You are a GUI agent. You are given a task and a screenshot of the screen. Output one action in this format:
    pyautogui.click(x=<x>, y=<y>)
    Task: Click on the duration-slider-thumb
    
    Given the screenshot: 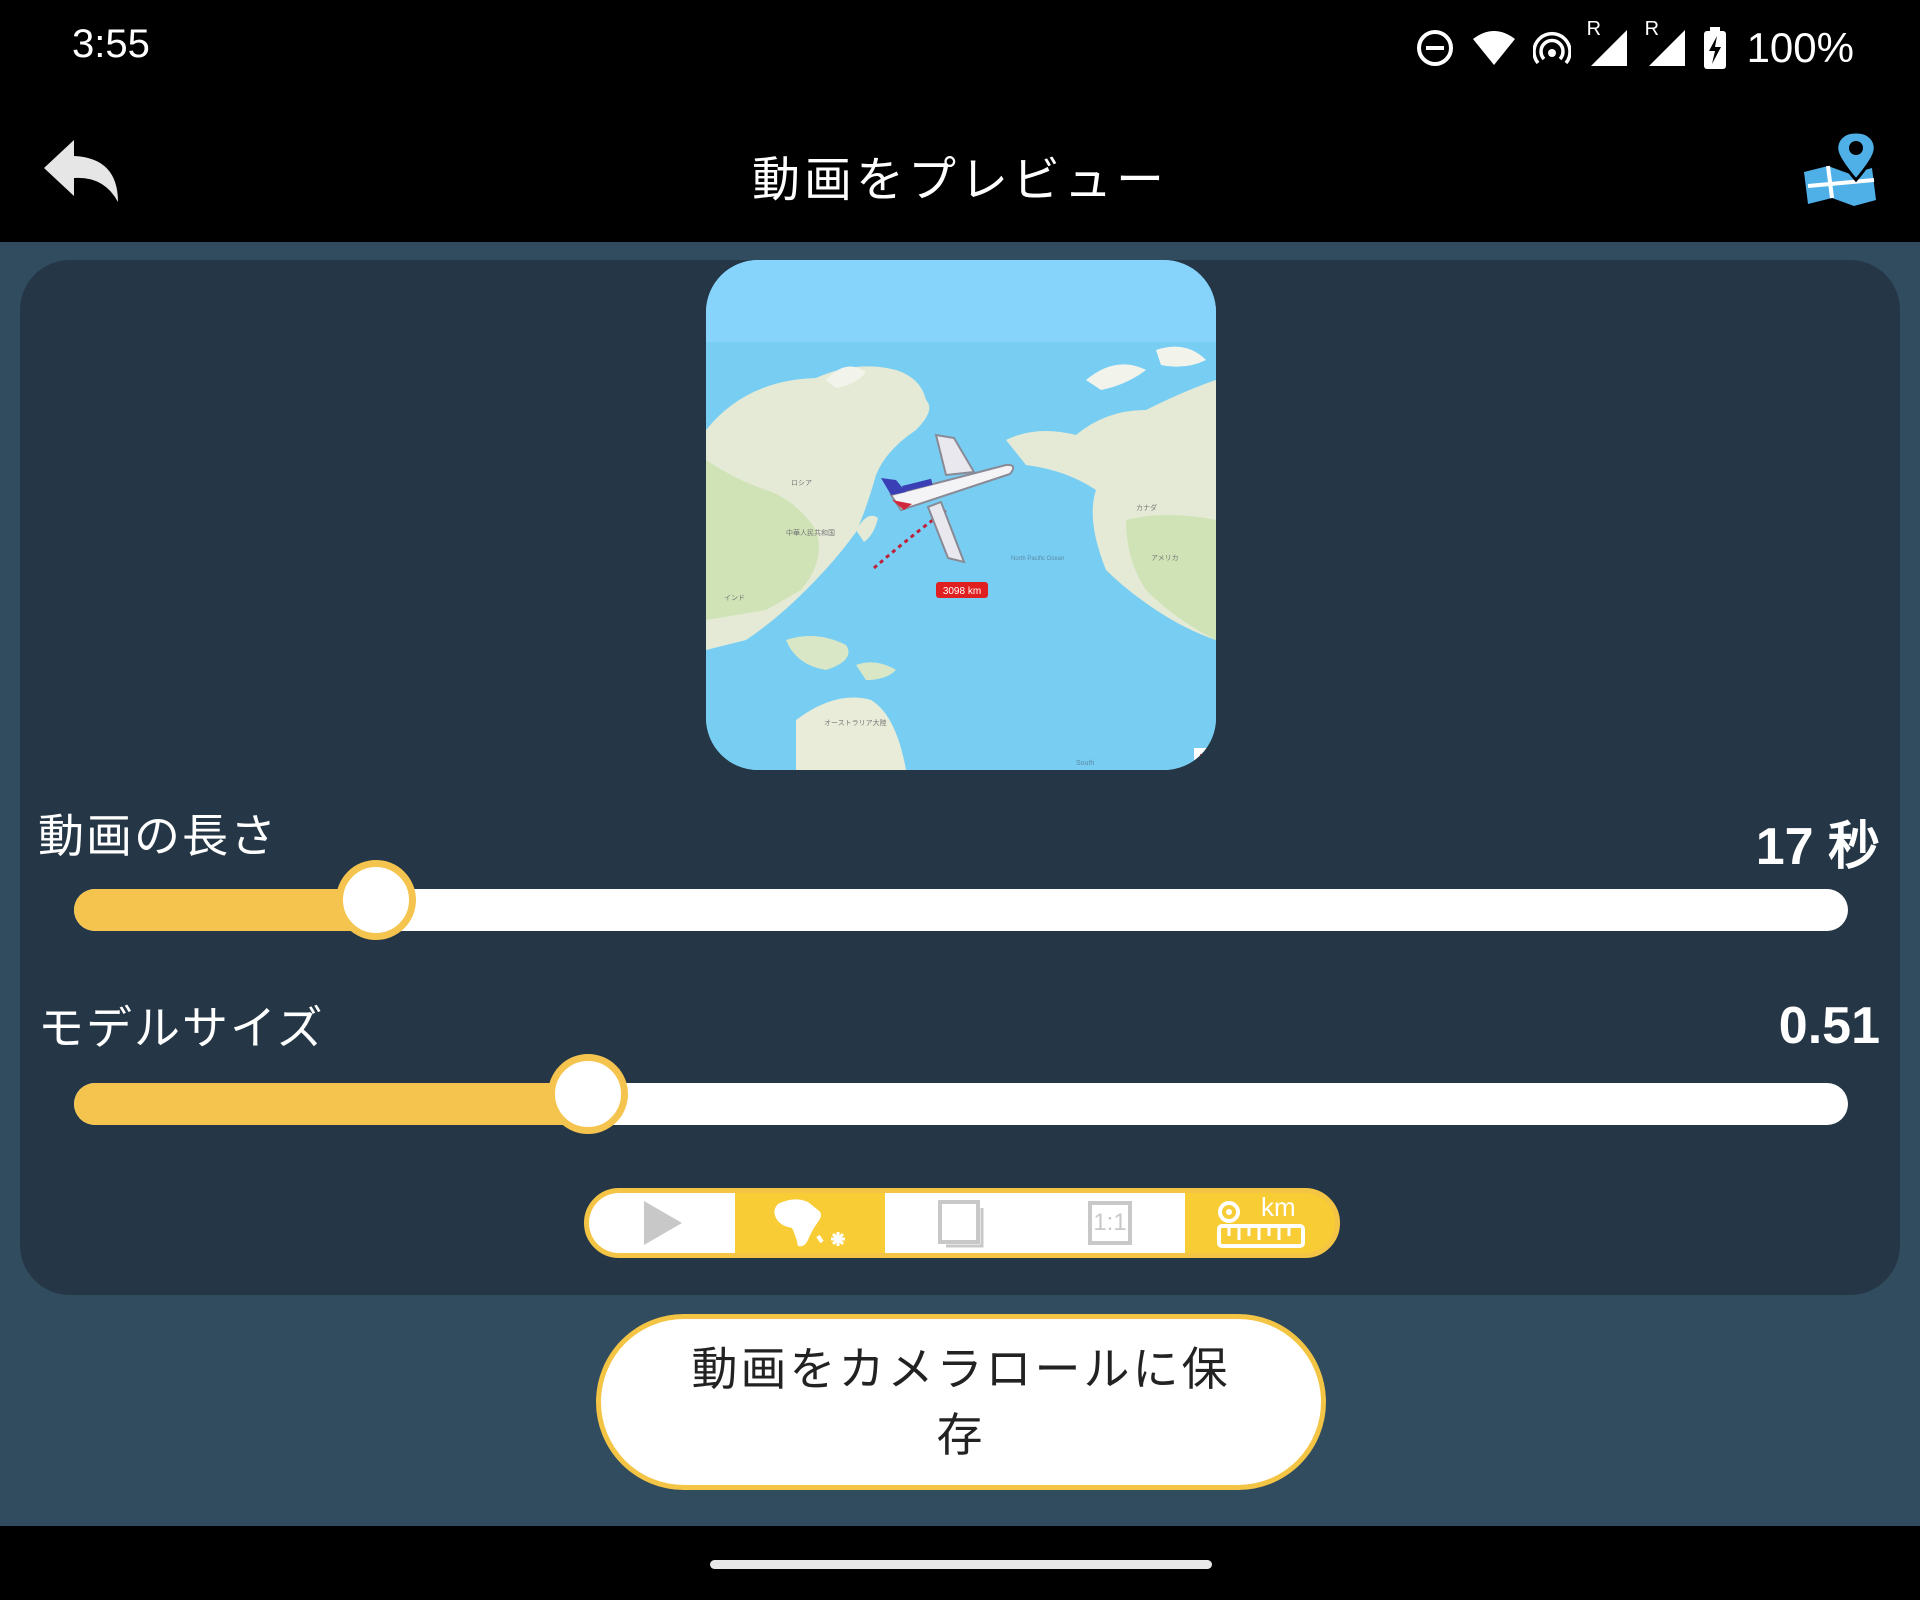 What is the action you would take?
    pyautogui.click(x=375, y=900)
    